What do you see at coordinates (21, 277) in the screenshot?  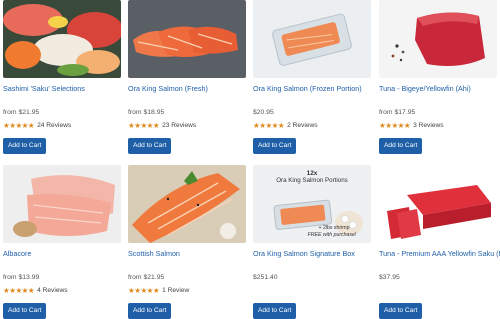 I see `product-price: from $13.99` at bounding box center [21, 277].